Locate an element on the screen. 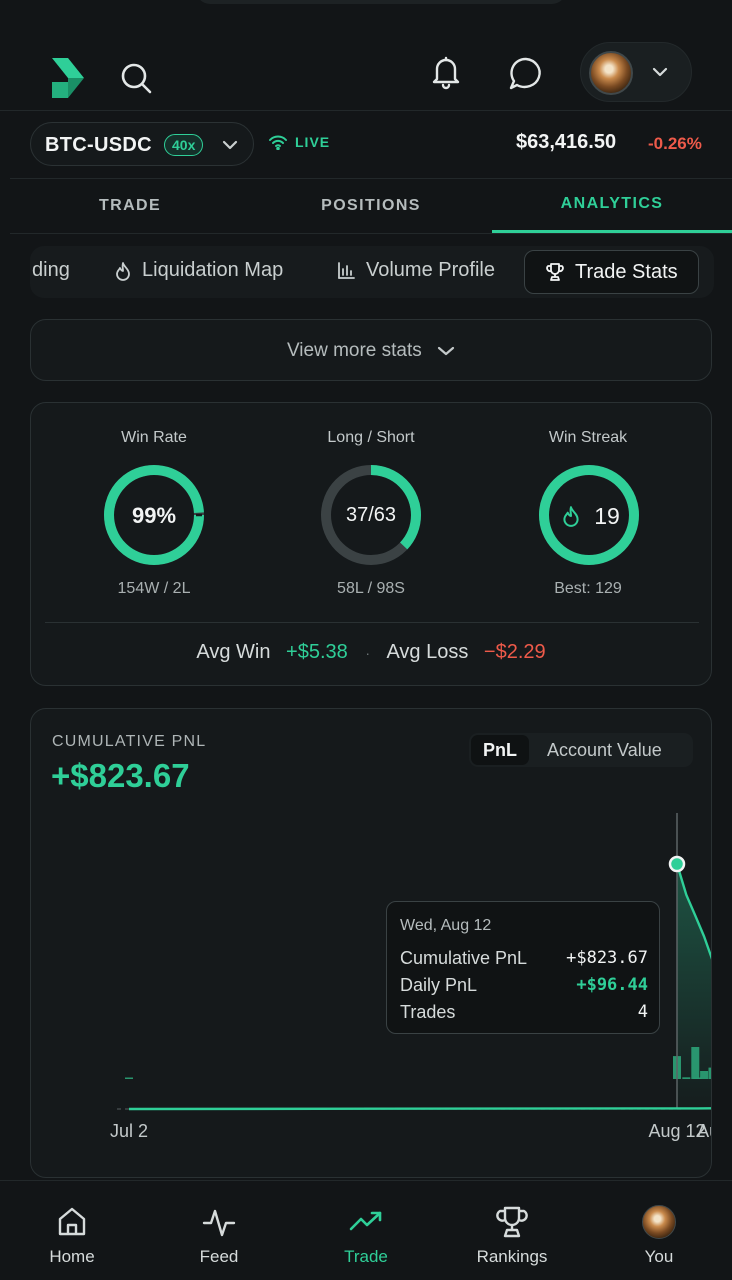 The height and width of the screenshot is (1280, 732). subtab-trade-stats: Trade Stats is located at coordinates (611, 272).